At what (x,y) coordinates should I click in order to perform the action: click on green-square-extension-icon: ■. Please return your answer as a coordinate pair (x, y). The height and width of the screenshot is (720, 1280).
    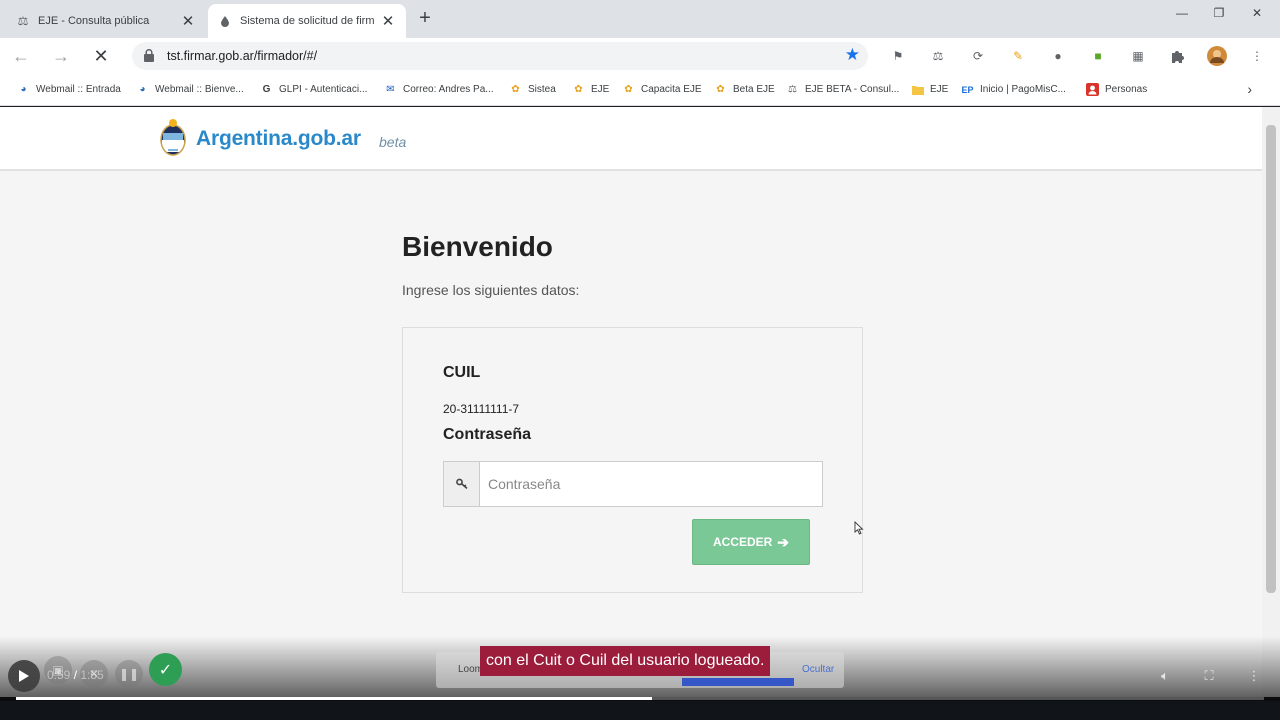
    Looking at the image, I should click on (1098, 56).